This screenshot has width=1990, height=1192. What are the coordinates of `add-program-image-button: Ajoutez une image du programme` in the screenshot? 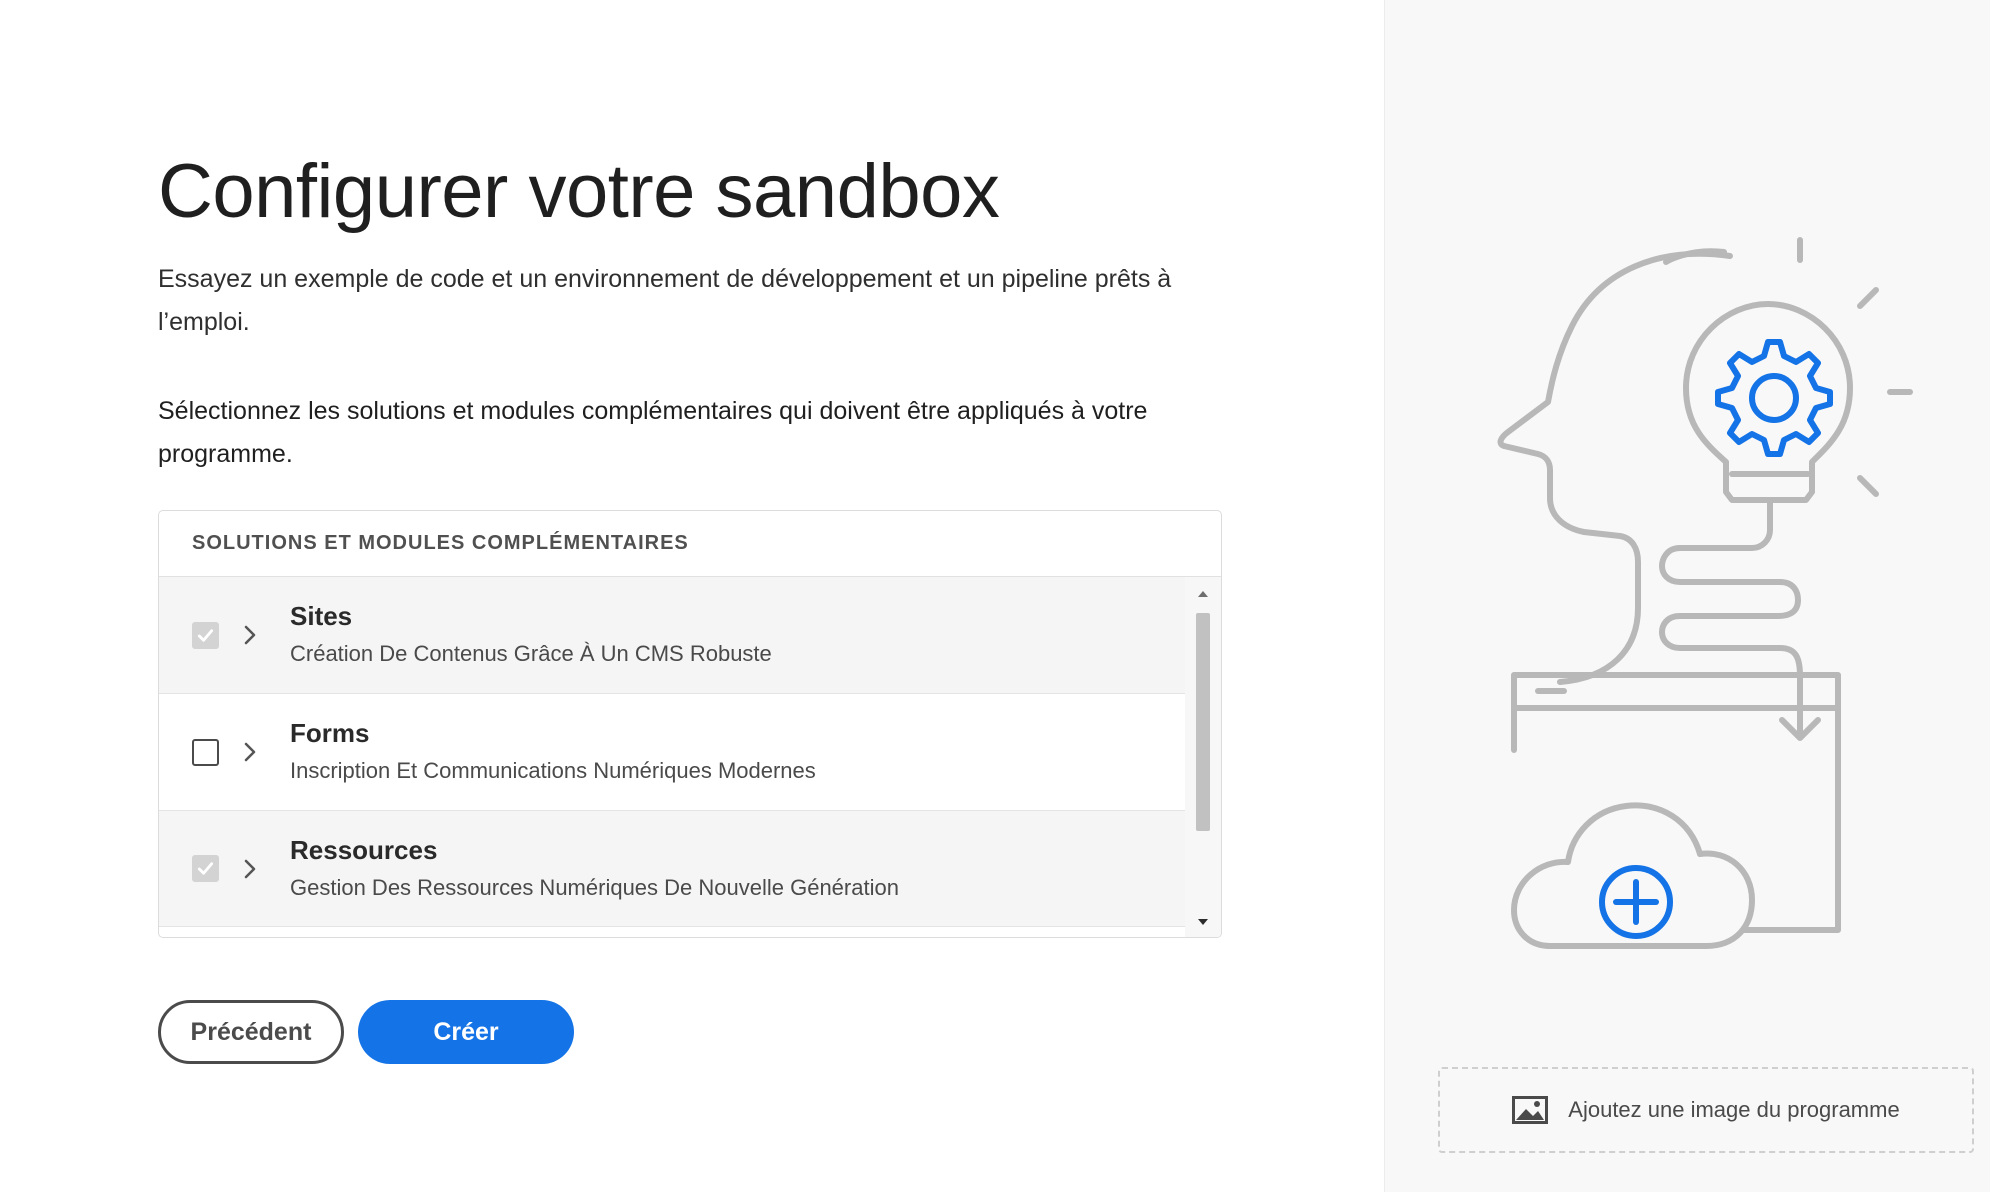 It's located at (1706, 1110).